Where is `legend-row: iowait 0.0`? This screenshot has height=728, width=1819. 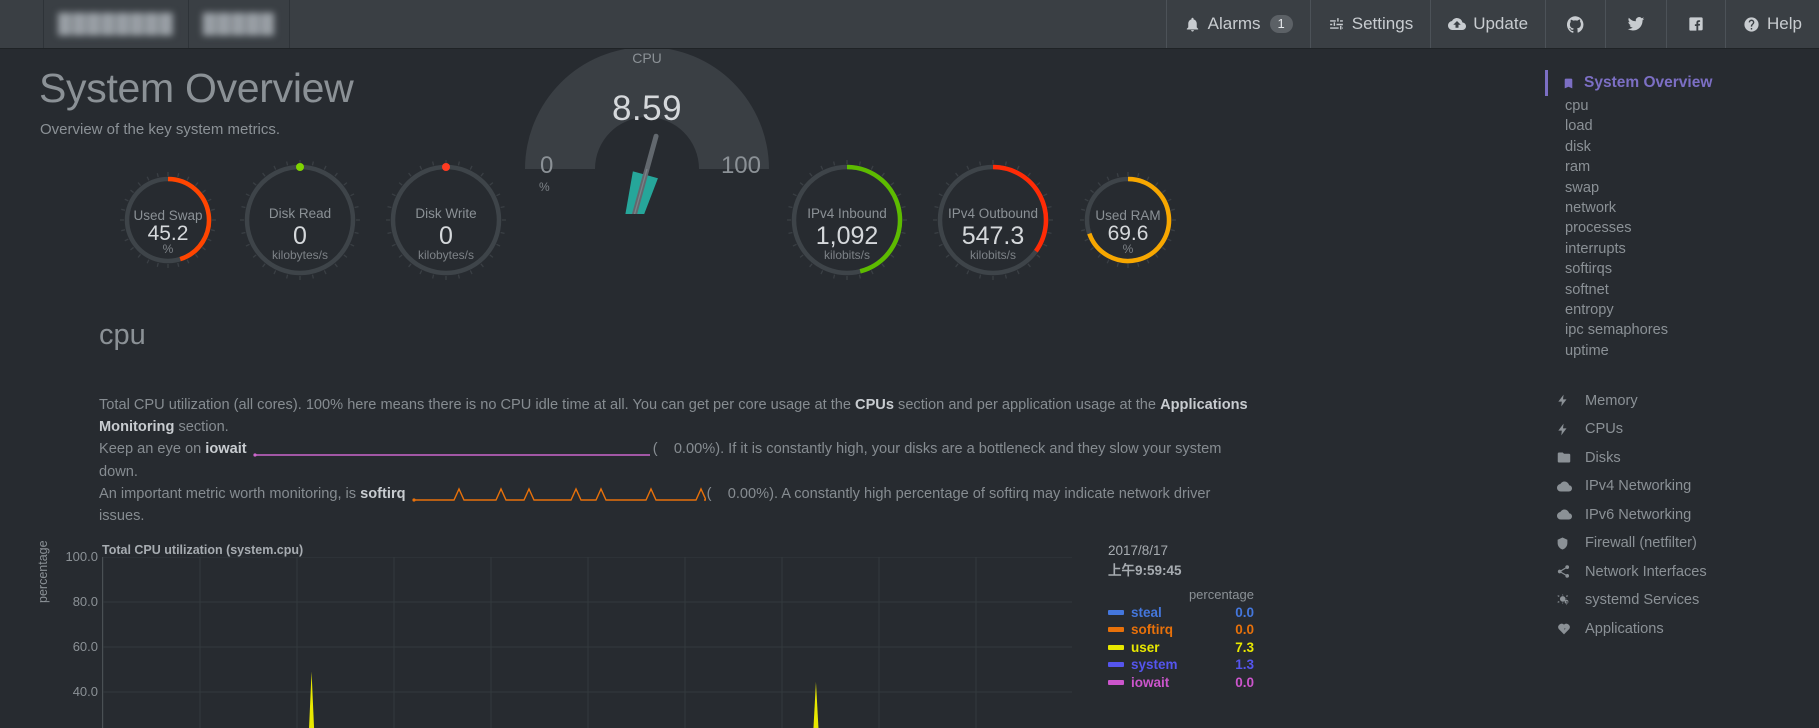 legend-row: iowait 0.0 is located at coordinates (1181, 682).